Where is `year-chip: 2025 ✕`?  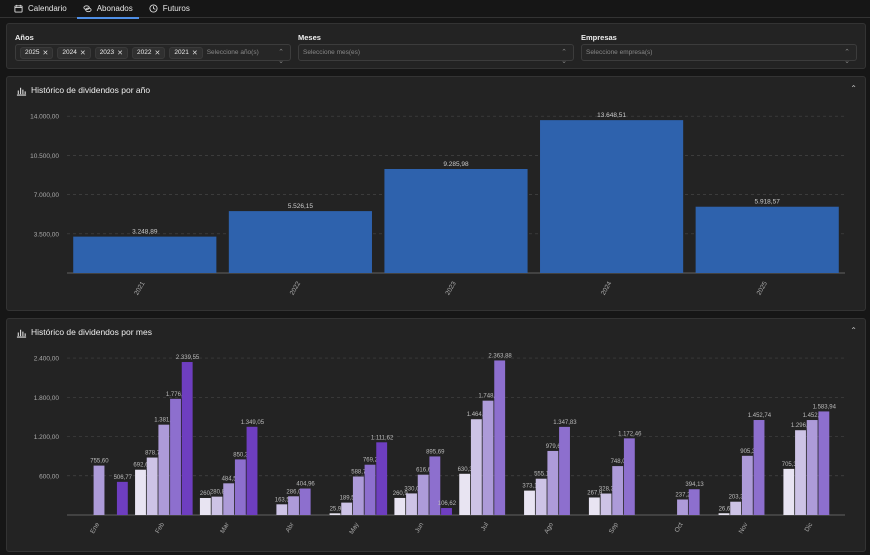 year-chip: 2025 ✕ is located at coordinates (37, 52).